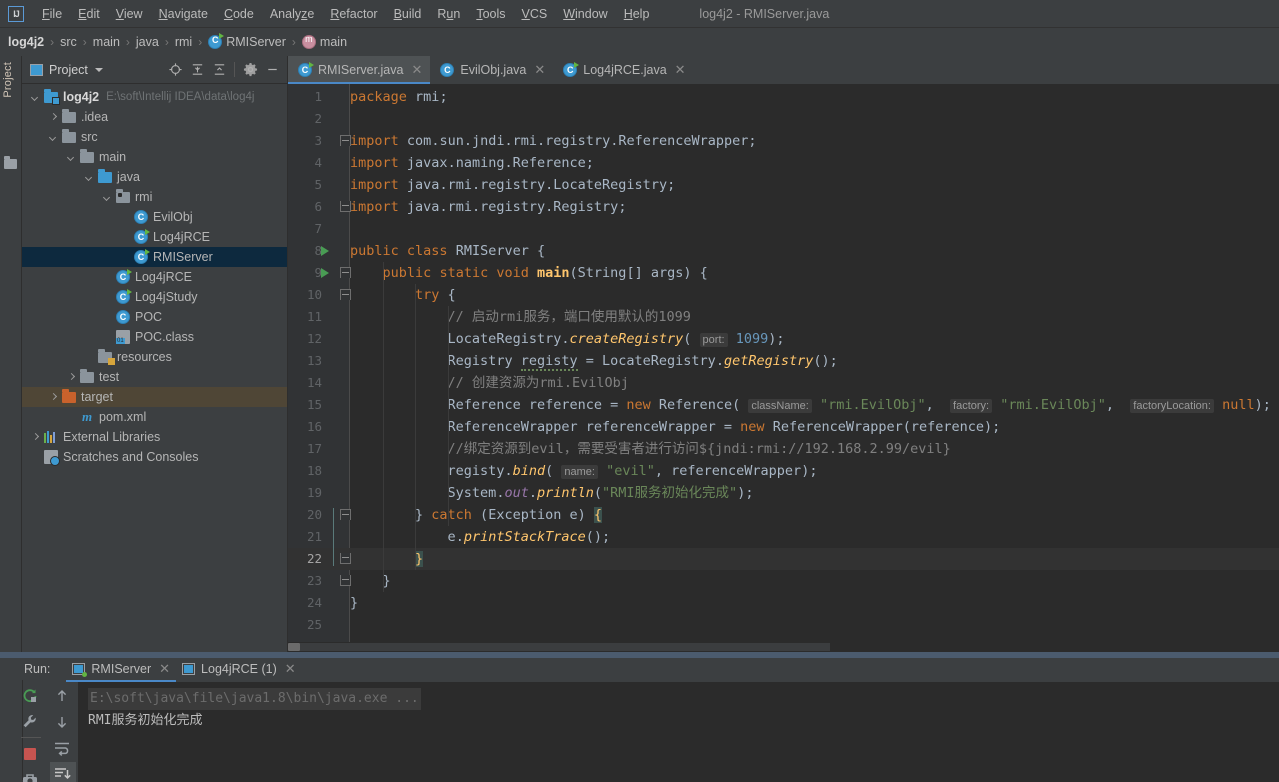 The width and height of the screenshot is (1279, 782). What do you see at coordinates (490, 14) in the screenshot?
I see `menu-tools: Tools` at bounding box center [490, 14].